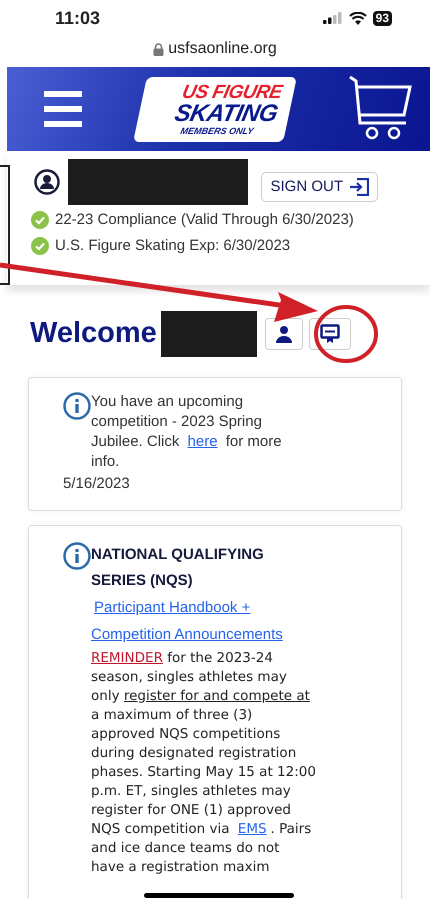 This screenshot has height=899, width=430. What do you see at coordinates (47, 182) in the screenshot?
I see `user-icon` at bounding box center [47, 182].